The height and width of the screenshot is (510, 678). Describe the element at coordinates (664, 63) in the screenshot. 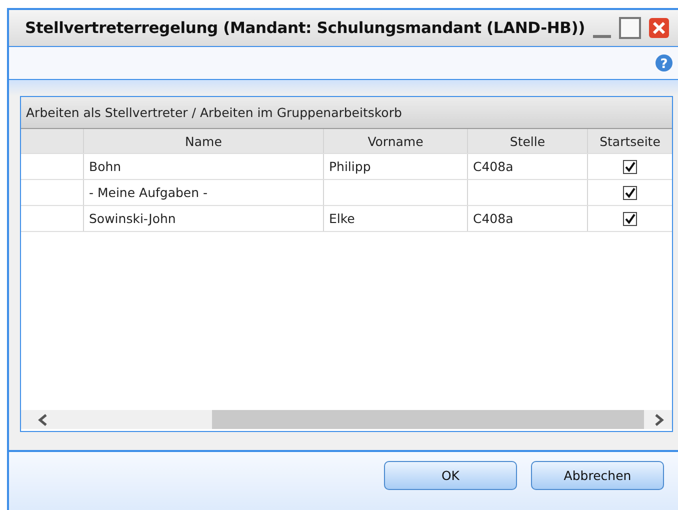

I see `help-icon: ?` at that location.